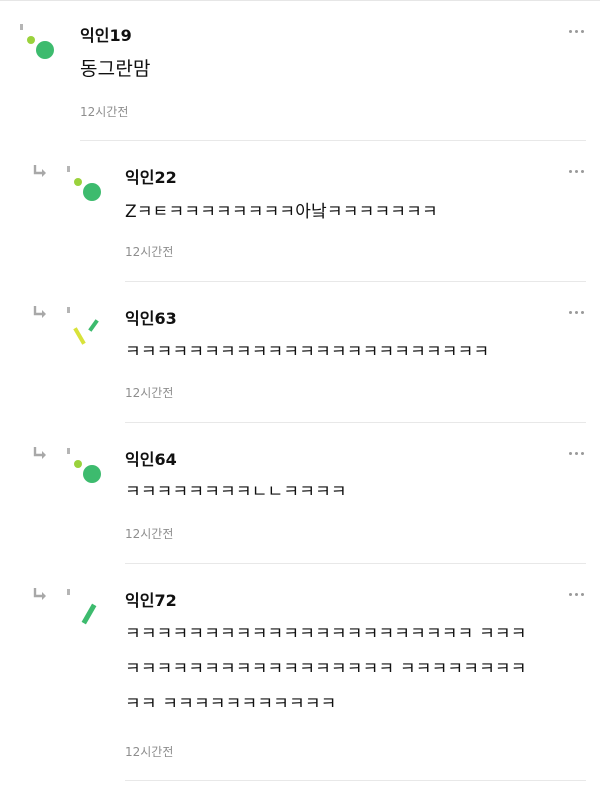 This screenshot has width=600, height=790. Describe the element at coordinates (231, 704) in the screenshot. I see `comment-body-line: ㅋㅋ ㅋㅋㅋㅋㅋㅋㅋㅋㅋㅋㅋ` at that location.